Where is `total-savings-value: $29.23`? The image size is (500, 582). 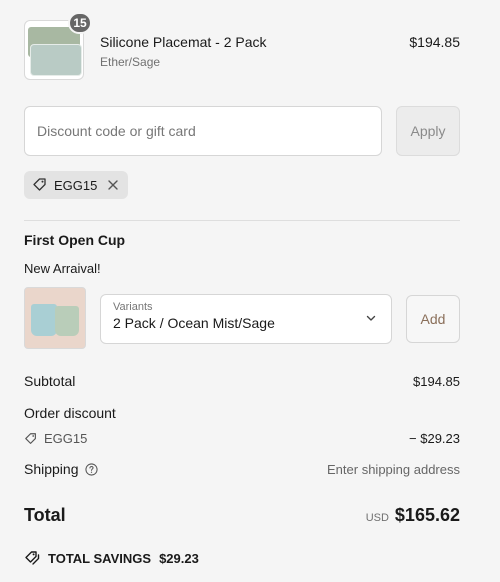 total-savings-value: $29.23 is located at coordinates (179, 558).